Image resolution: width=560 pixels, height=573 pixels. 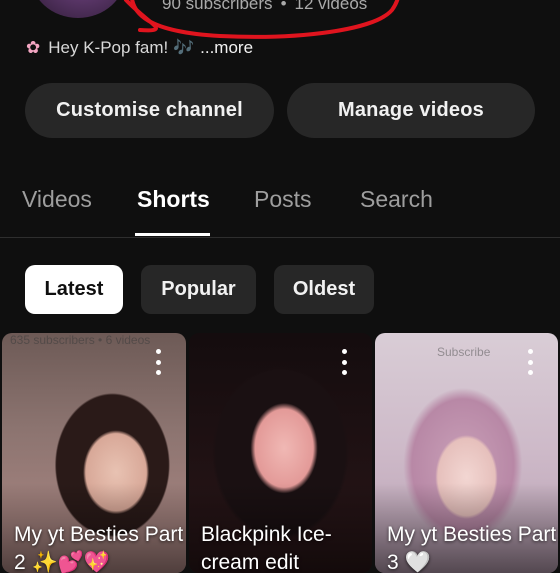 I want to click on bio-more-link: ...more, so click(x=226, y=48).